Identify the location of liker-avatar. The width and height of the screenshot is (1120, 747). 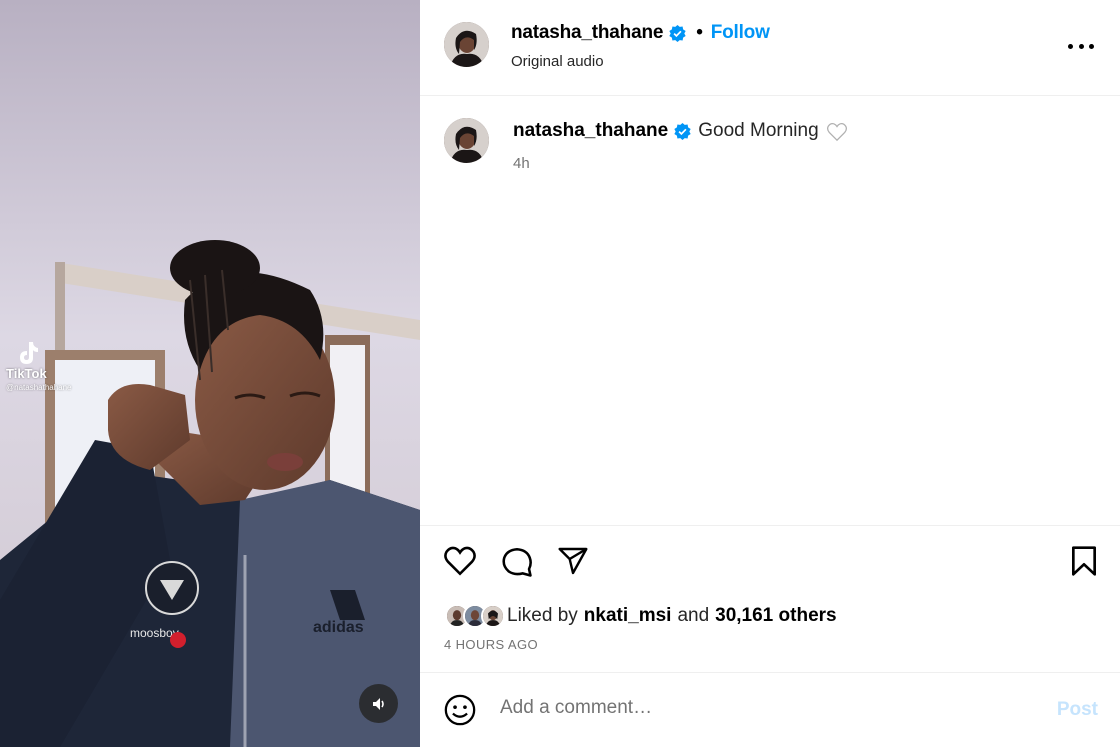
(493, 616).